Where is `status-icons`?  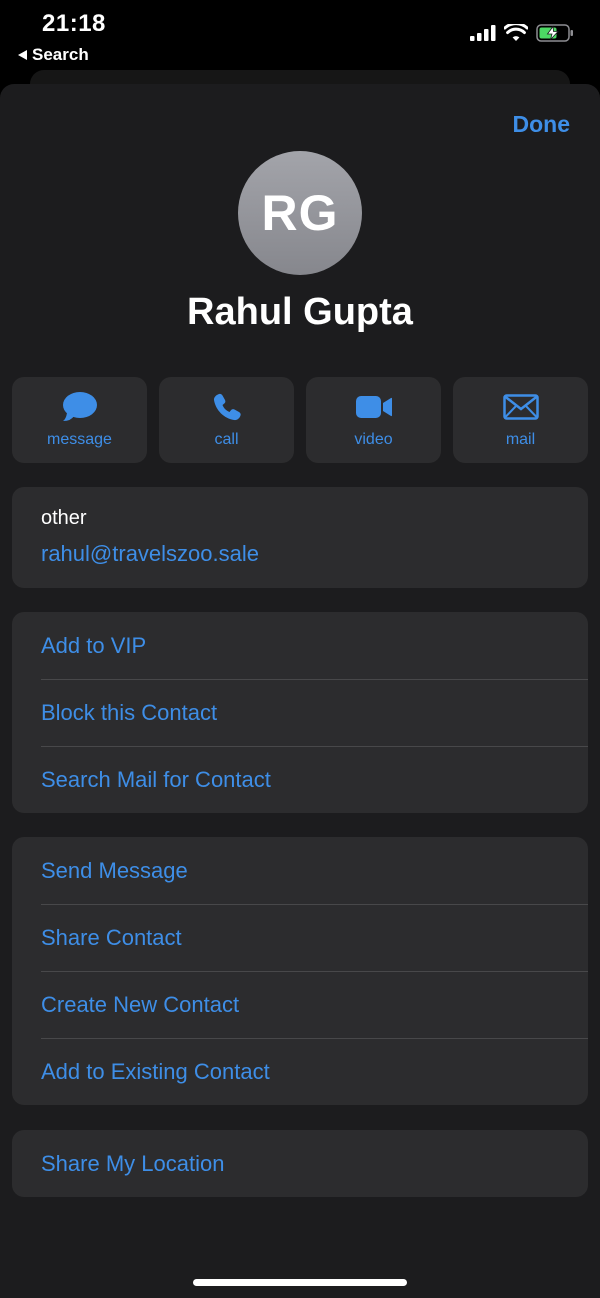 status-icons is located at coordinates (522, 33).